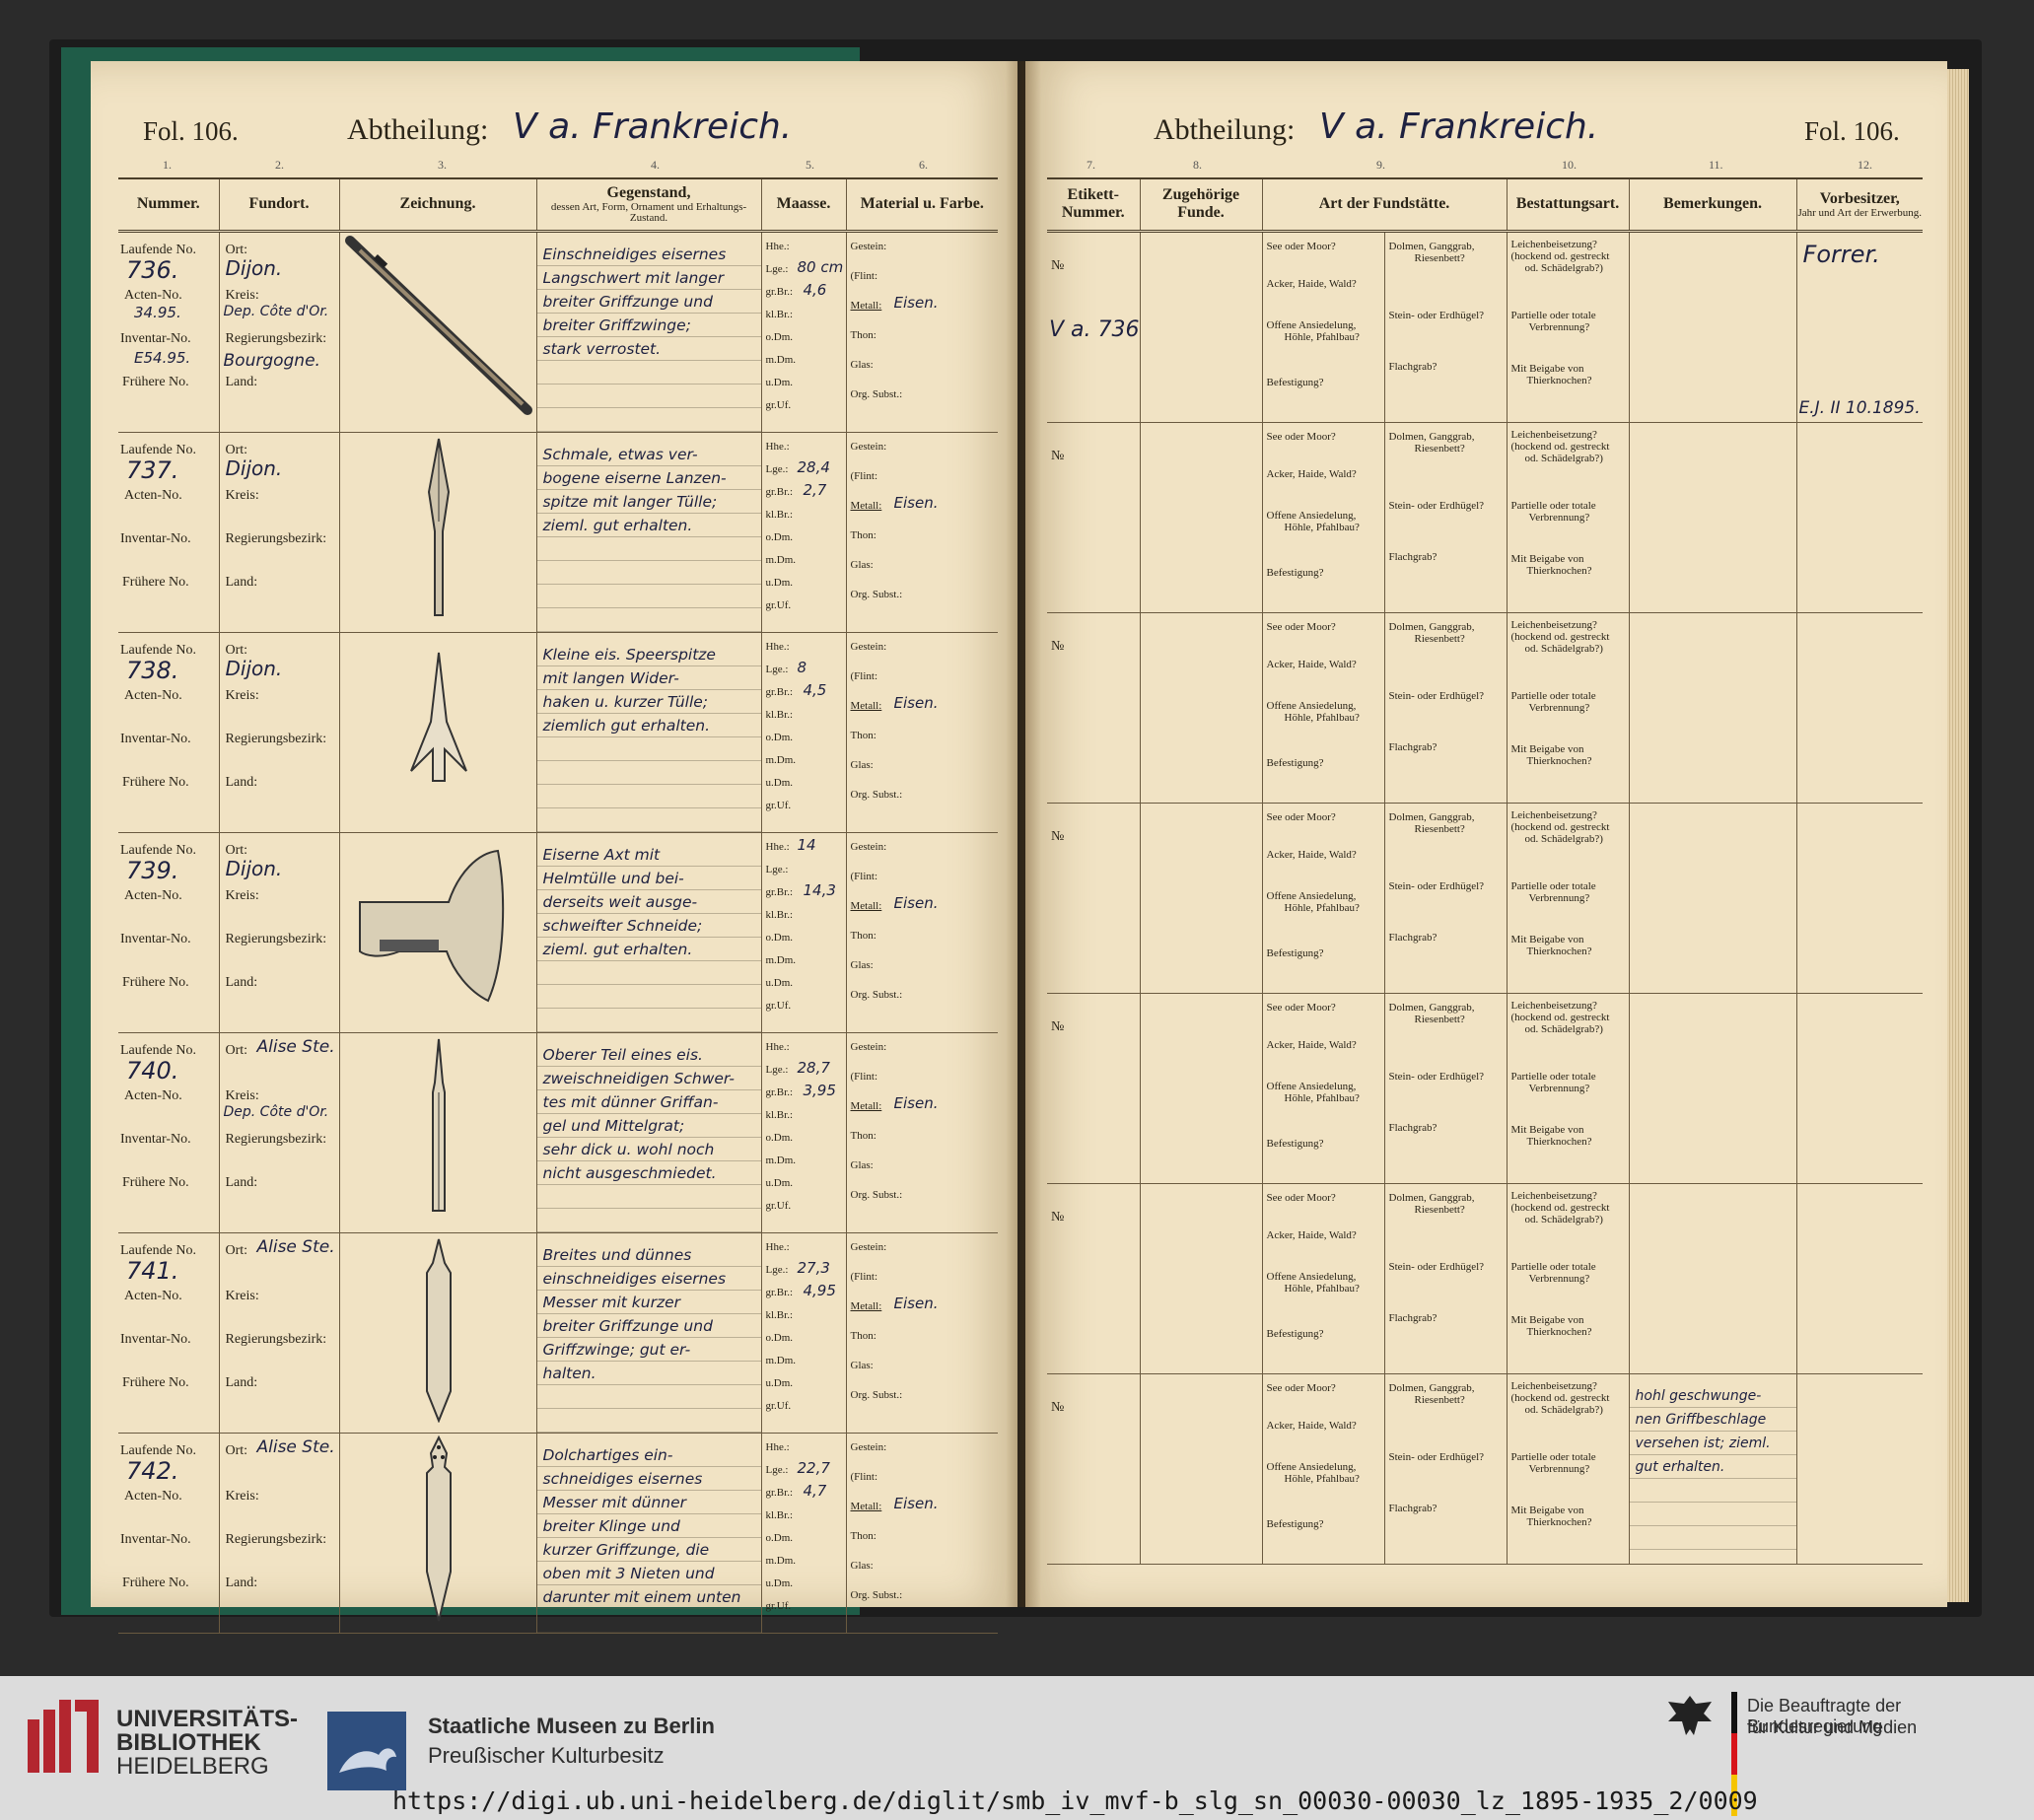 The height and width of the screenshot is (1820, 2034). Describe the element at coordinates (626, 725) in the screenshot. I see `gegenstand-line: ziemlich gut erhalten.` at that location.